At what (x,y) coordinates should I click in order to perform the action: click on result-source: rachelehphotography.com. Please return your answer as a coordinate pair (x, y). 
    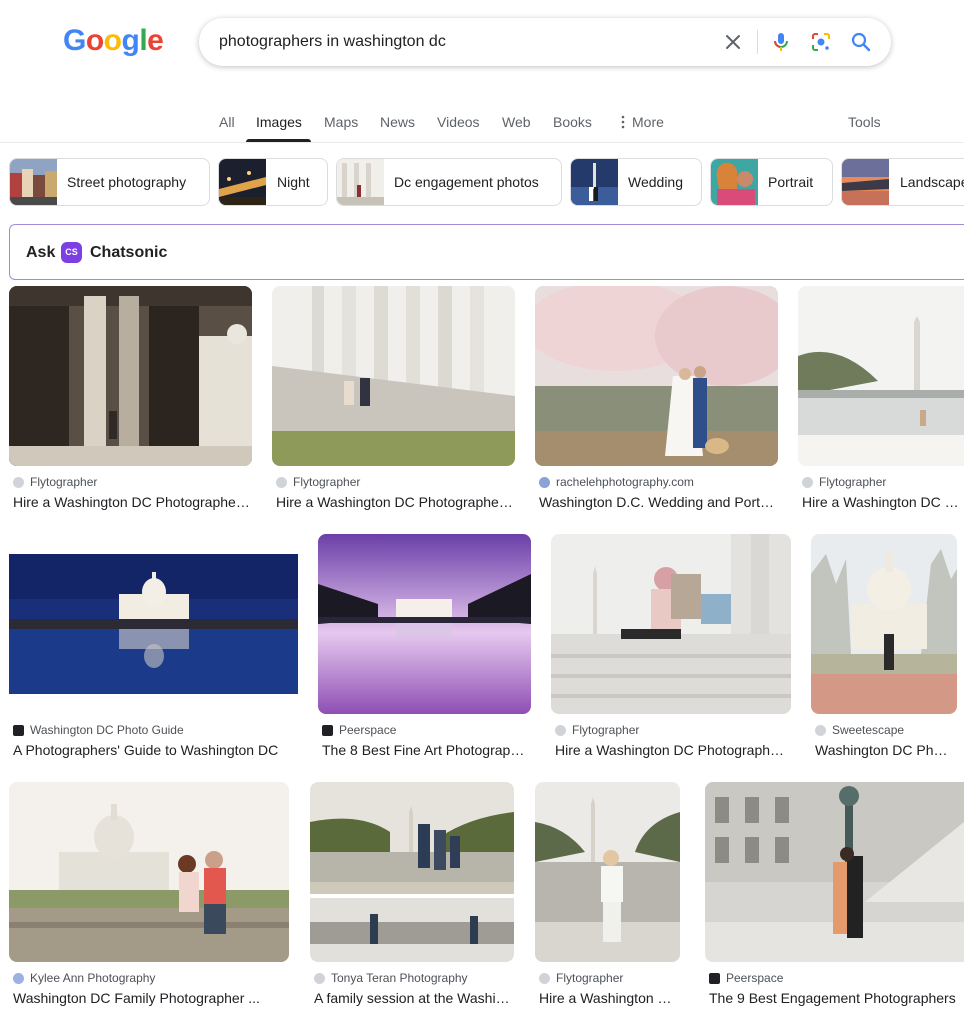
    Looking at the image, I should click on (616, 482).